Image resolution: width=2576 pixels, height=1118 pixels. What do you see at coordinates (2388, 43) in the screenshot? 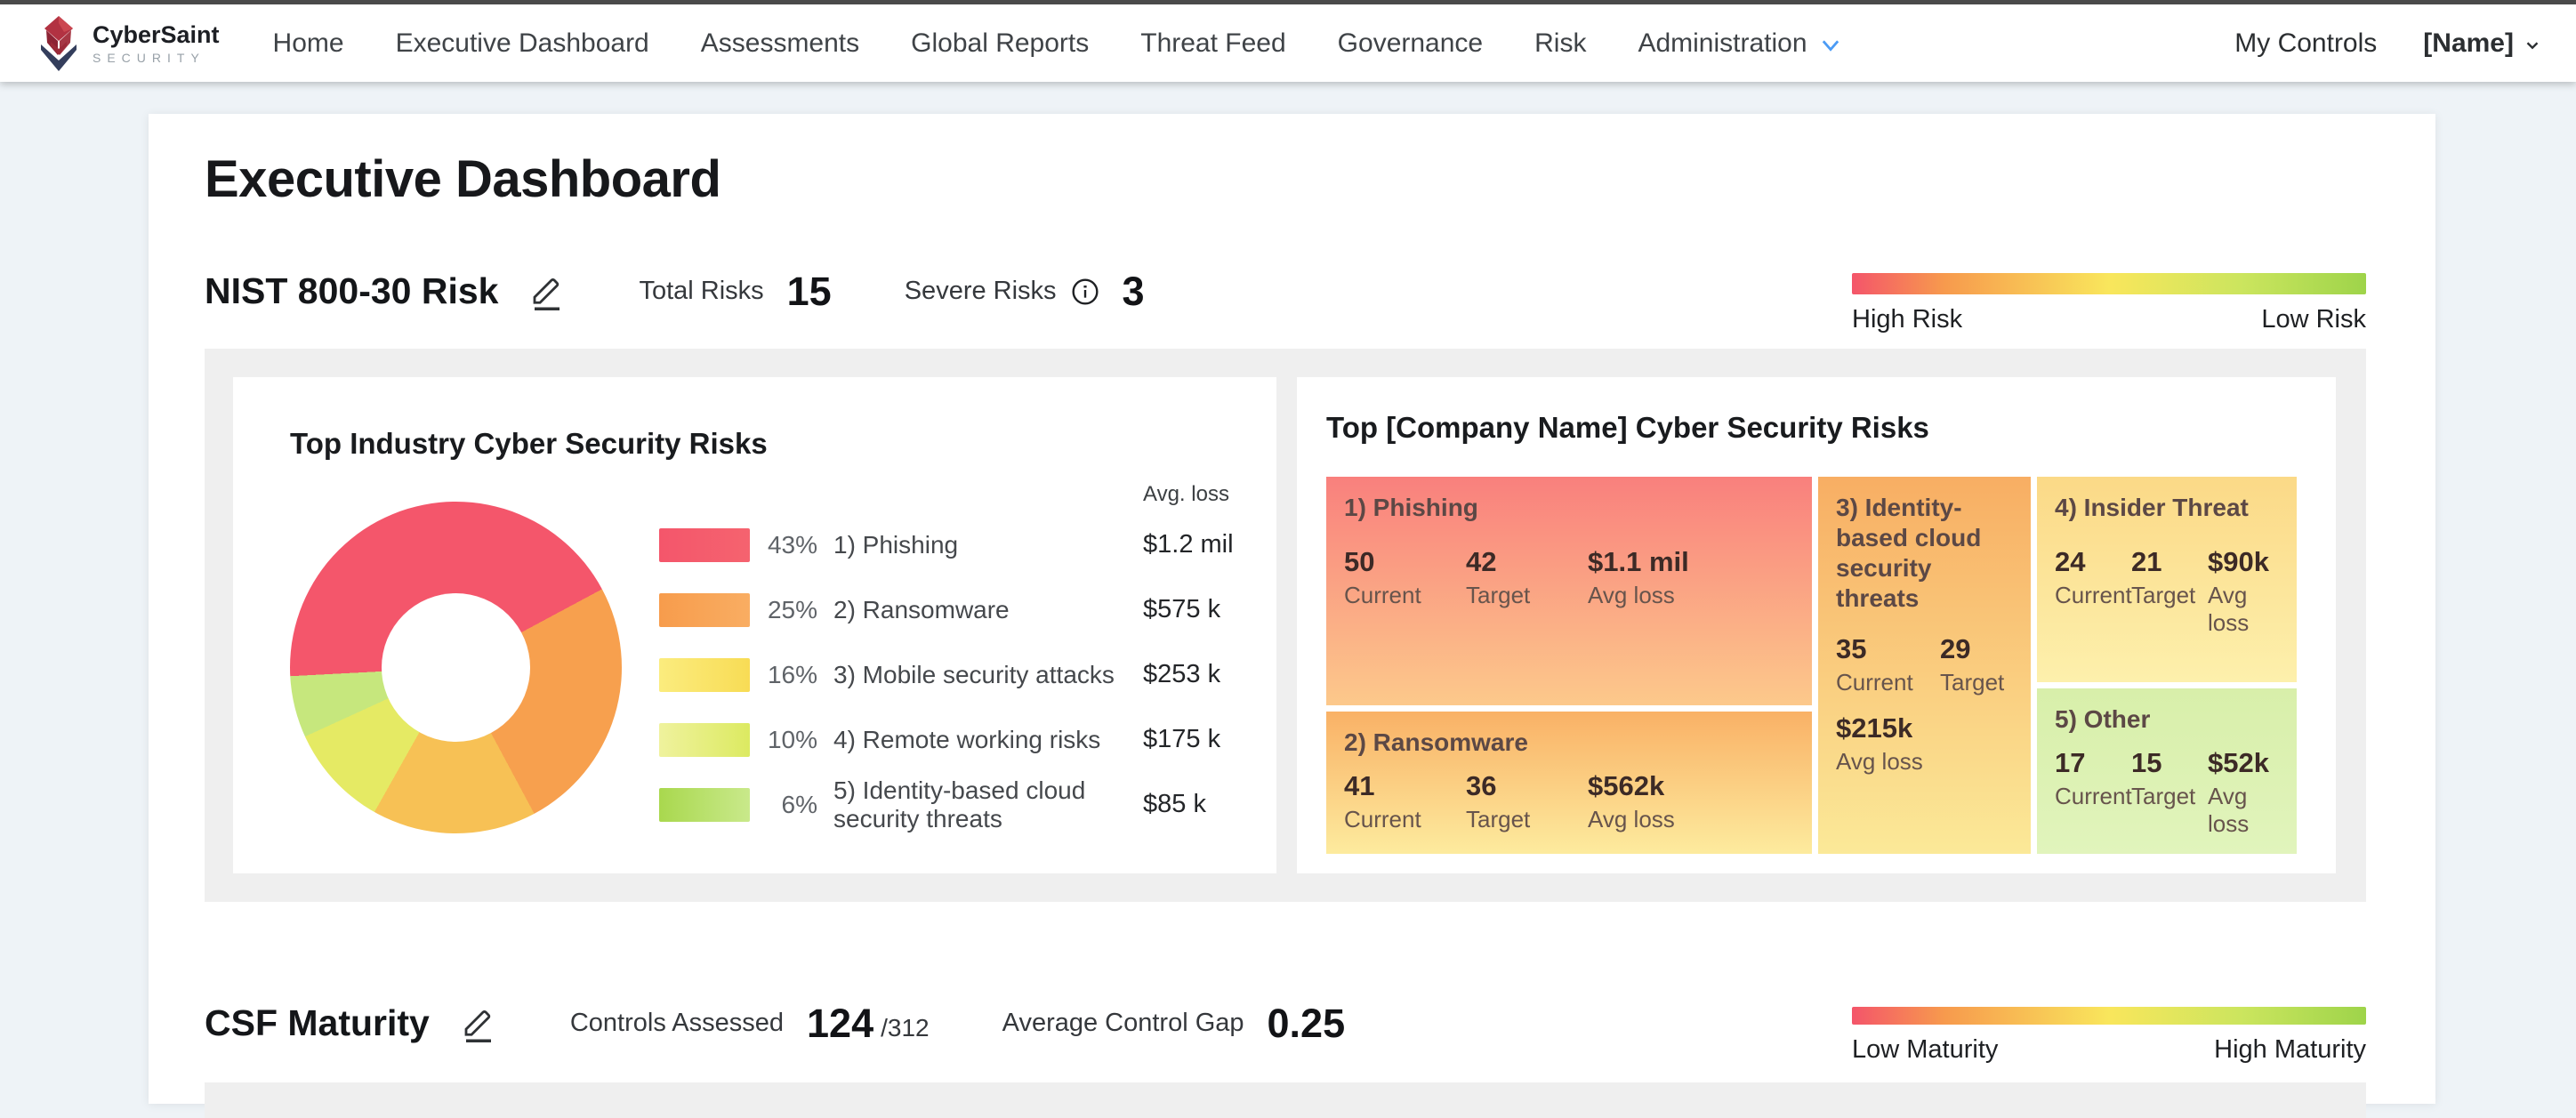
I see `topbar-right: My Controls [Name]` at bounding box center [2388, 43].